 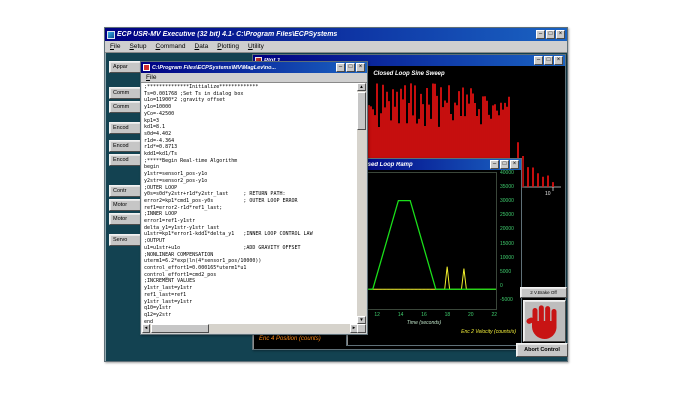 What do you see at coordinates (171, 46) in the screenshot?
I see `menu-command: Command` at bounding box center [171, 46].